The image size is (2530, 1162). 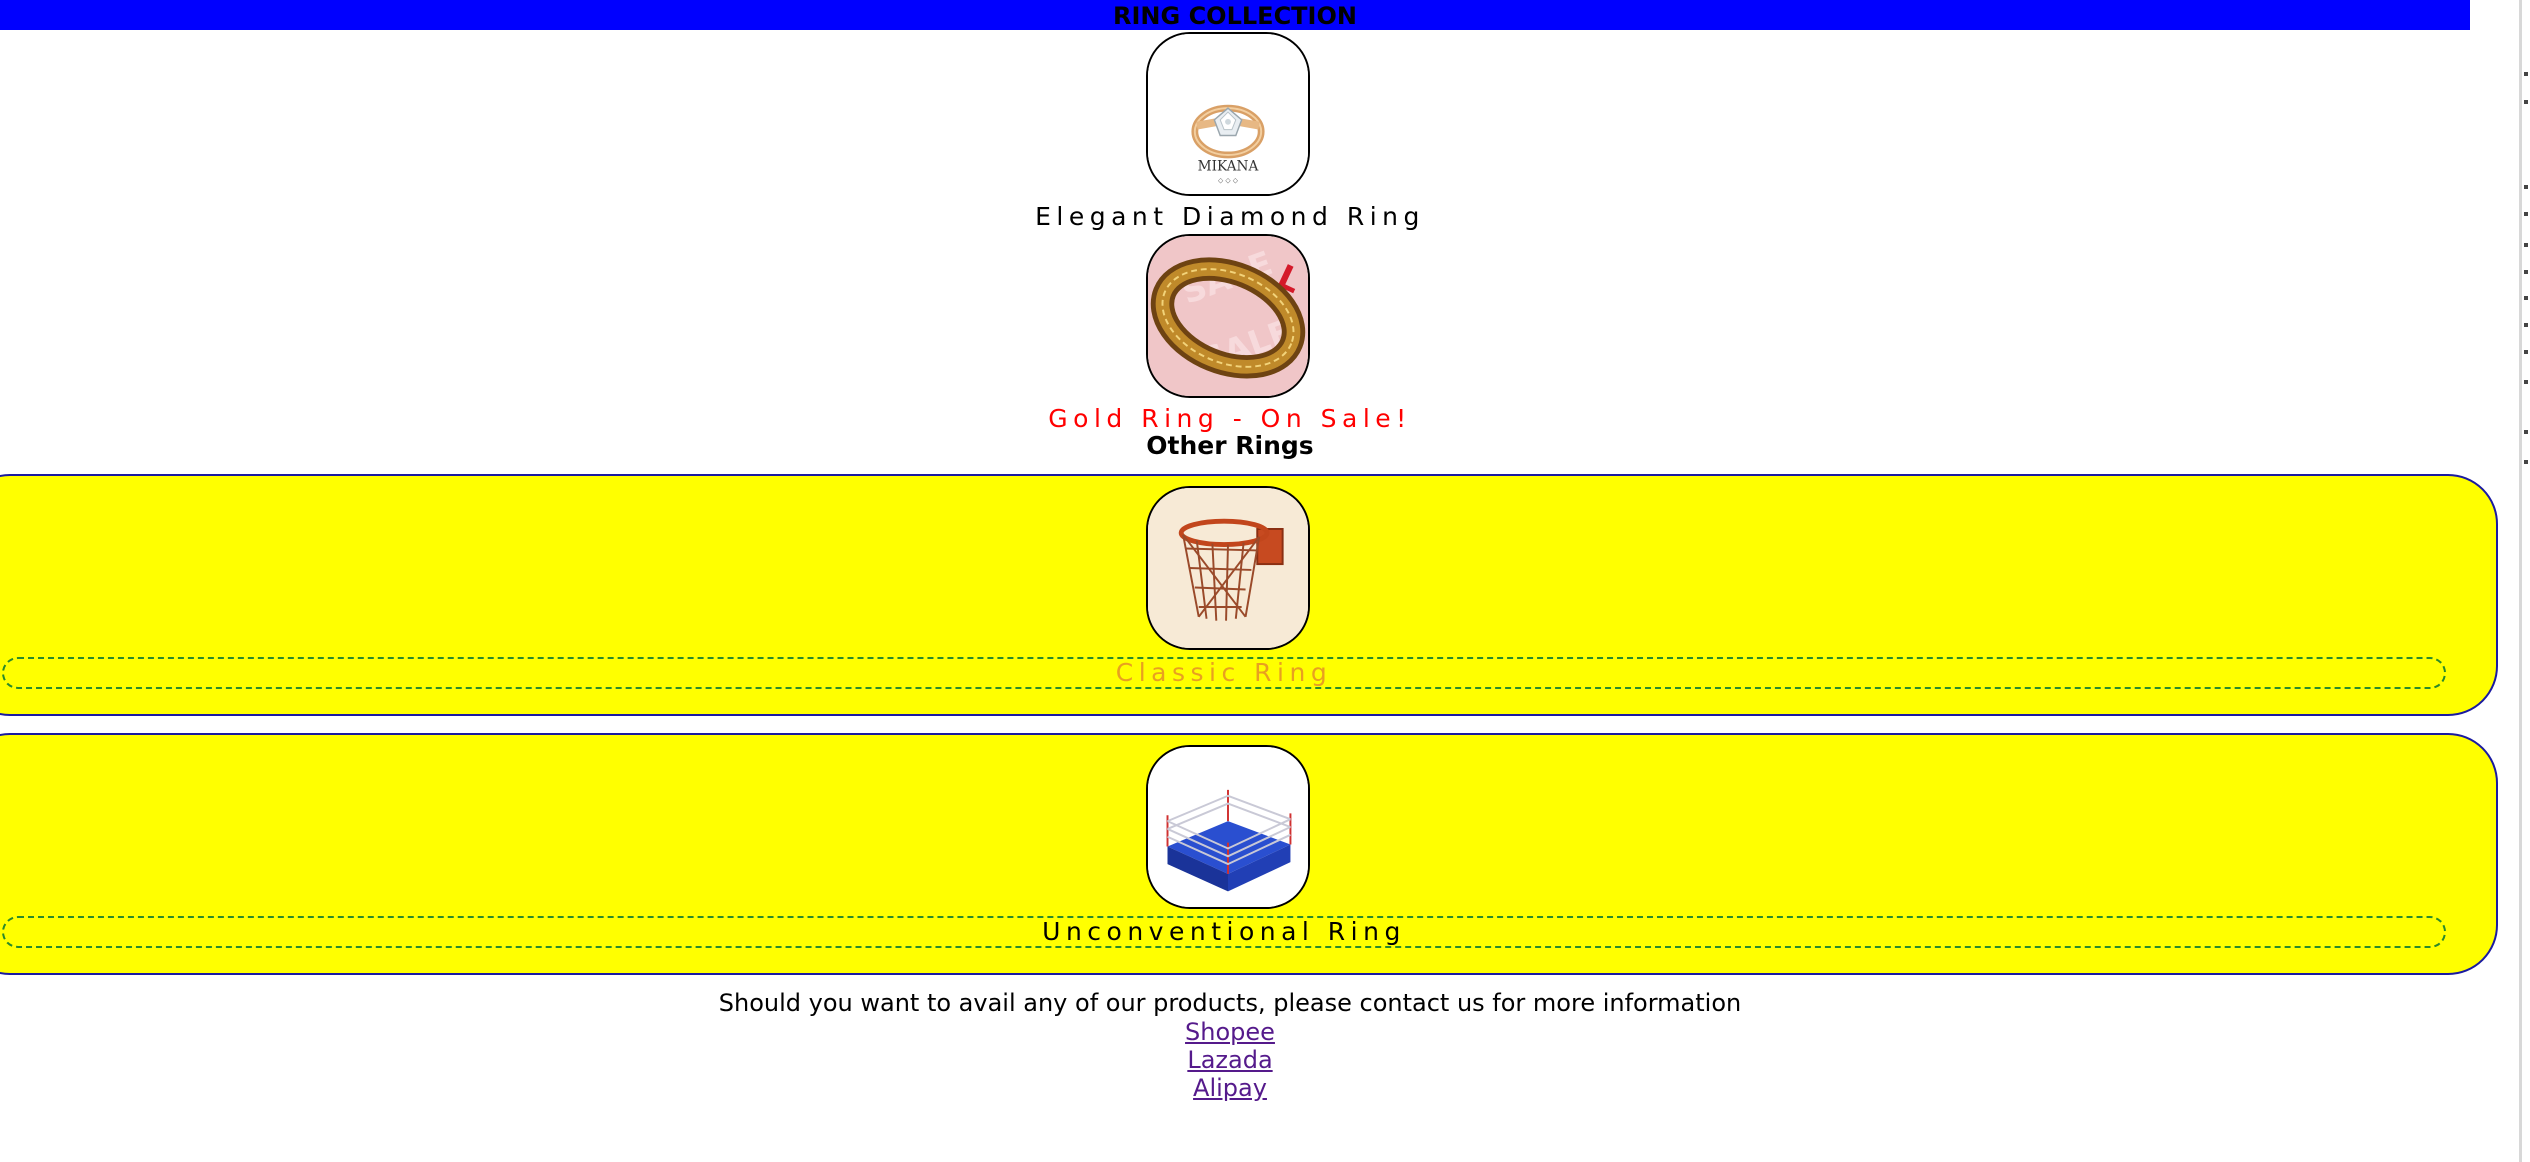 What do you see at coordinates (1228, 827) in the screenshot?
I see `boxing-ring-image` at bounding box center [1228, 827].